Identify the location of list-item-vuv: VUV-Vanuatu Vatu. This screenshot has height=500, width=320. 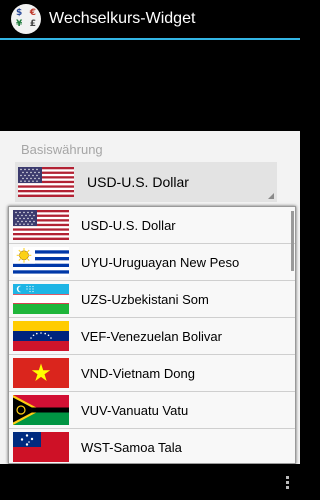
(152, 410).